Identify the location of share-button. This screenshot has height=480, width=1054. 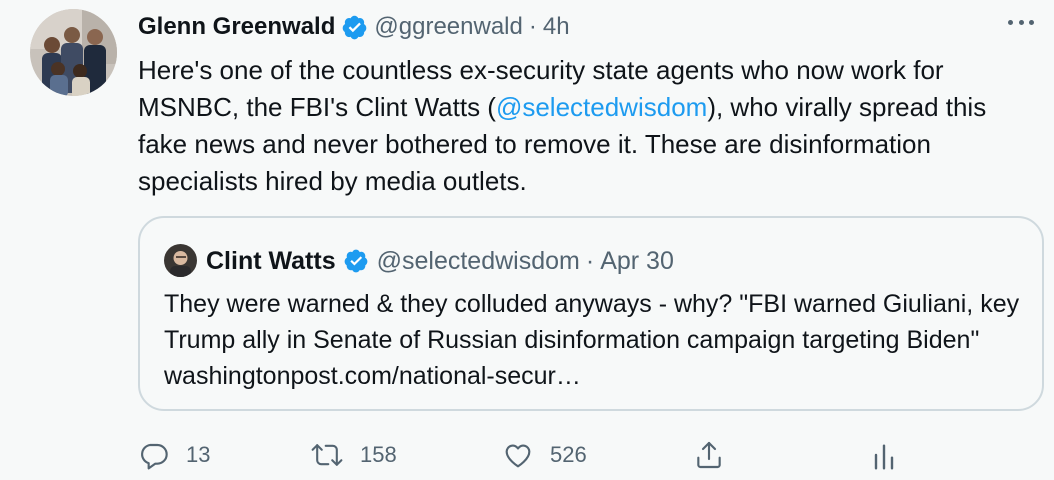
(709, 455).